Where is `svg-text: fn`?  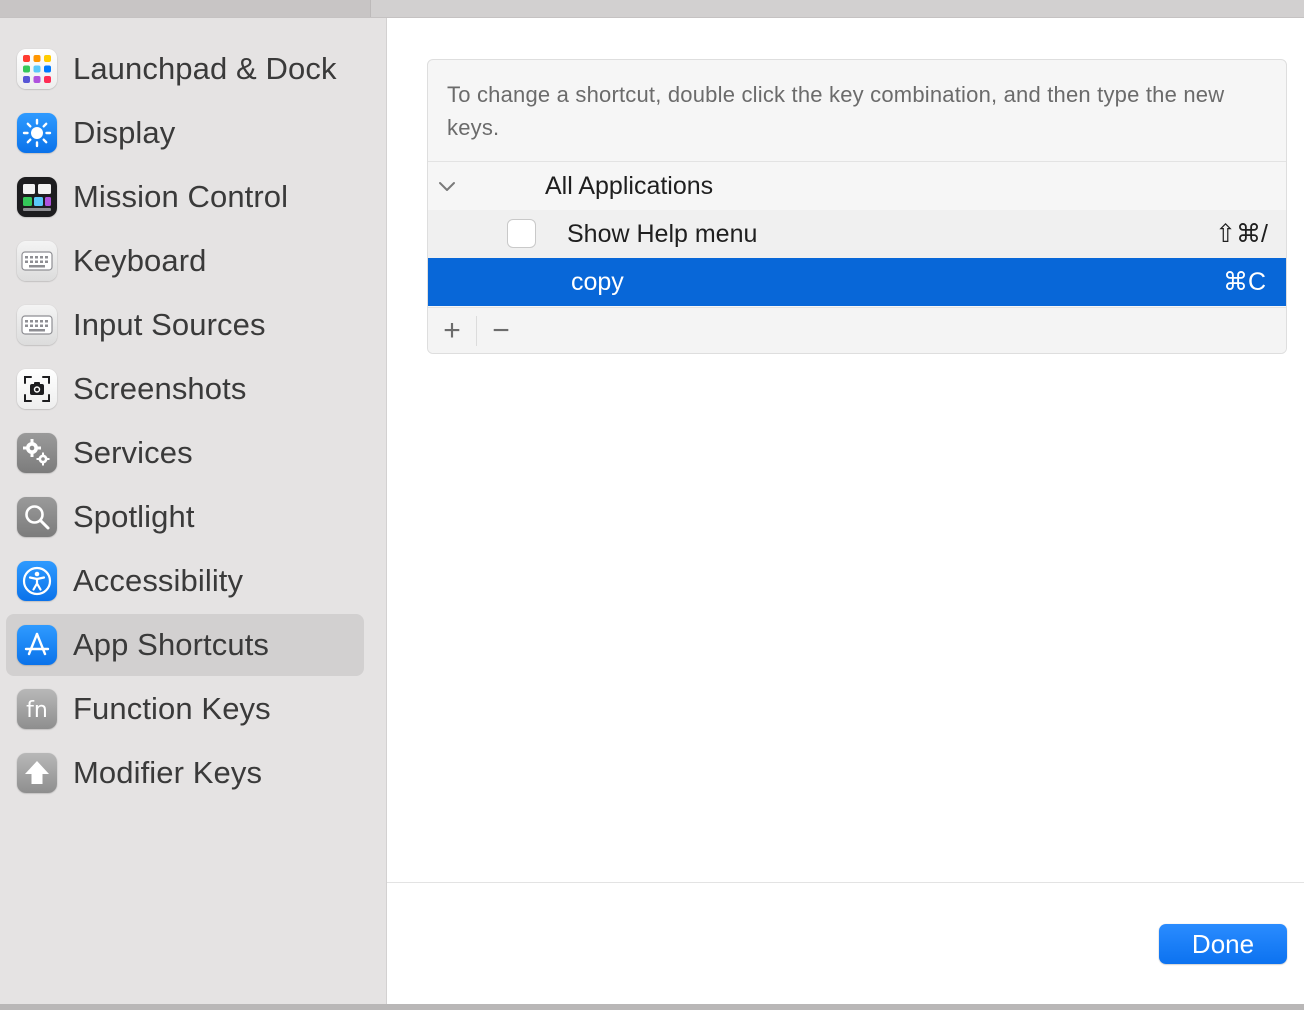
svg-text: fn is located at coordinates (37, 710).